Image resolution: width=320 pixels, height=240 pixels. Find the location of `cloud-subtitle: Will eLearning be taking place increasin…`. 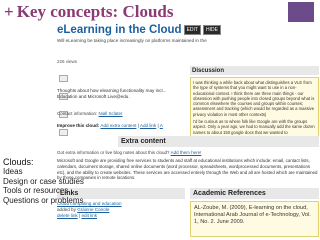

cloud-subtitle: Will eLearning be taking place increasin… is located at coordinates (132, 40).